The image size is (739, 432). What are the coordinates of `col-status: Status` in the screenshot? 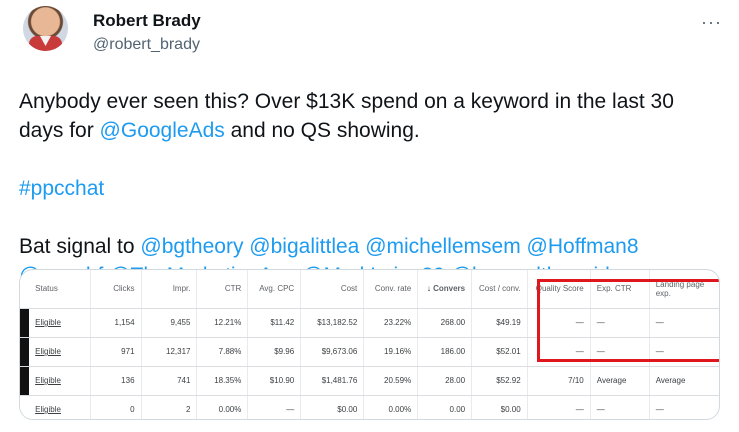 It's located at (60, 289).